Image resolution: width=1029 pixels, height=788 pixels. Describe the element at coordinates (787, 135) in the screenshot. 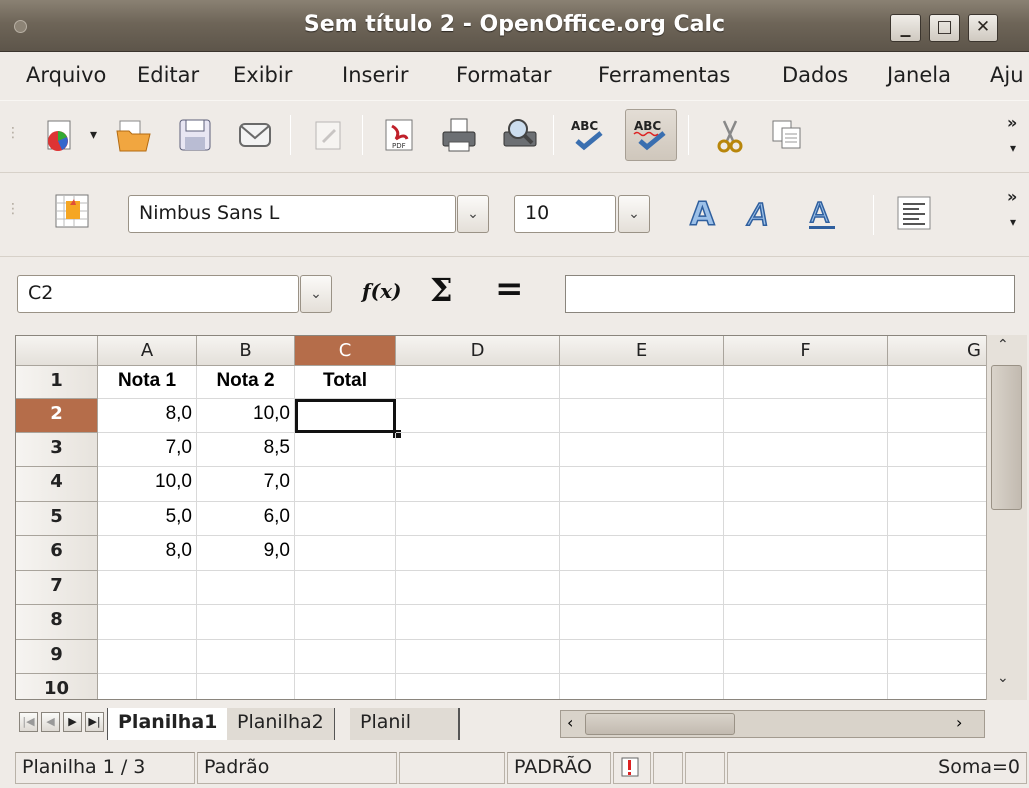

I see `copy-icon` at that location.